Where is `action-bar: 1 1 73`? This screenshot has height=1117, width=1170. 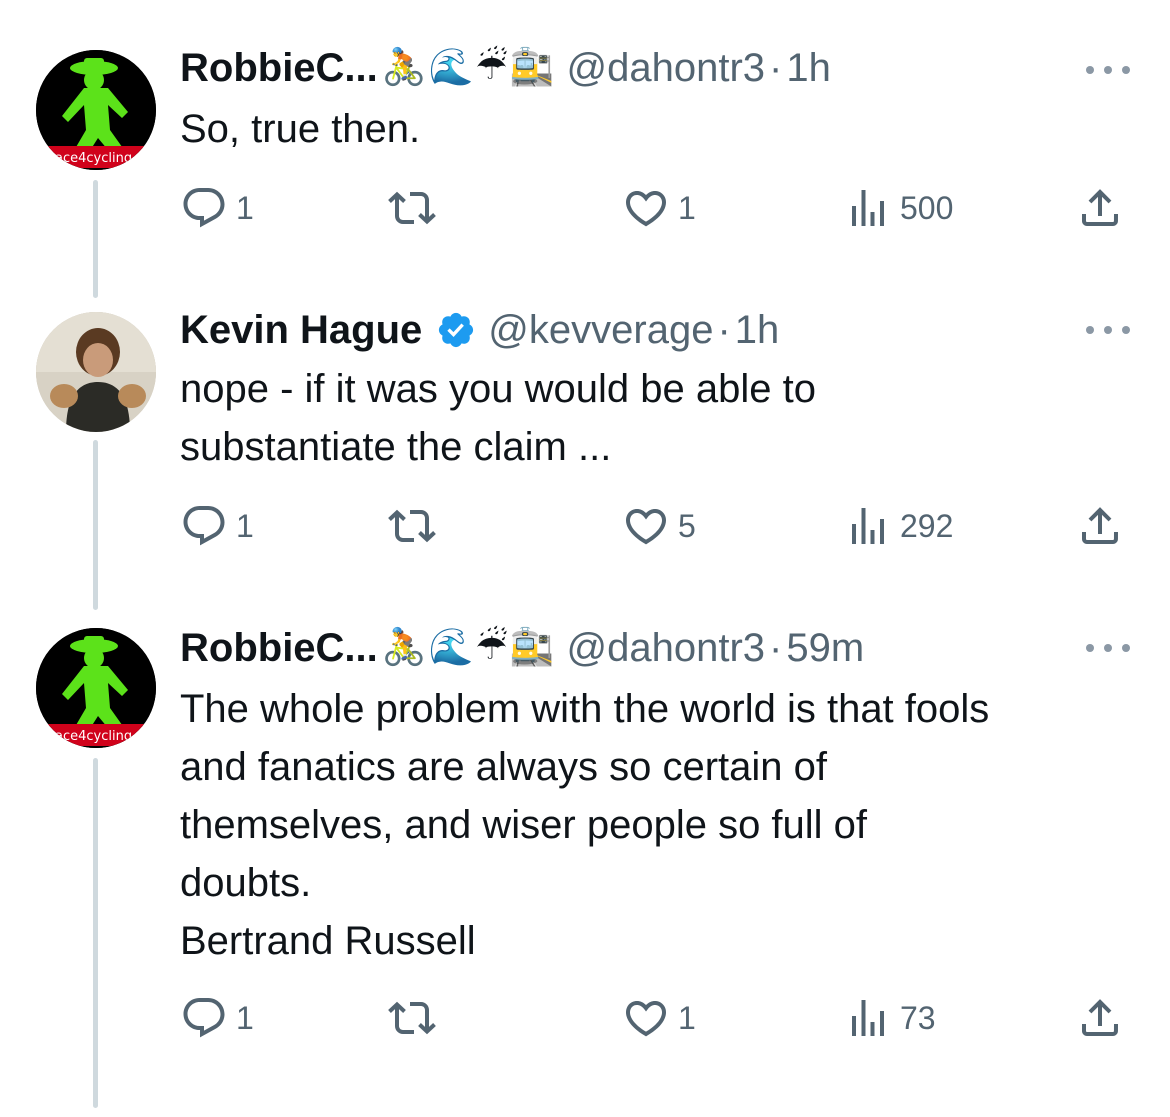 action-bar: 1 1 73 is located at coordinates (660, 1018).